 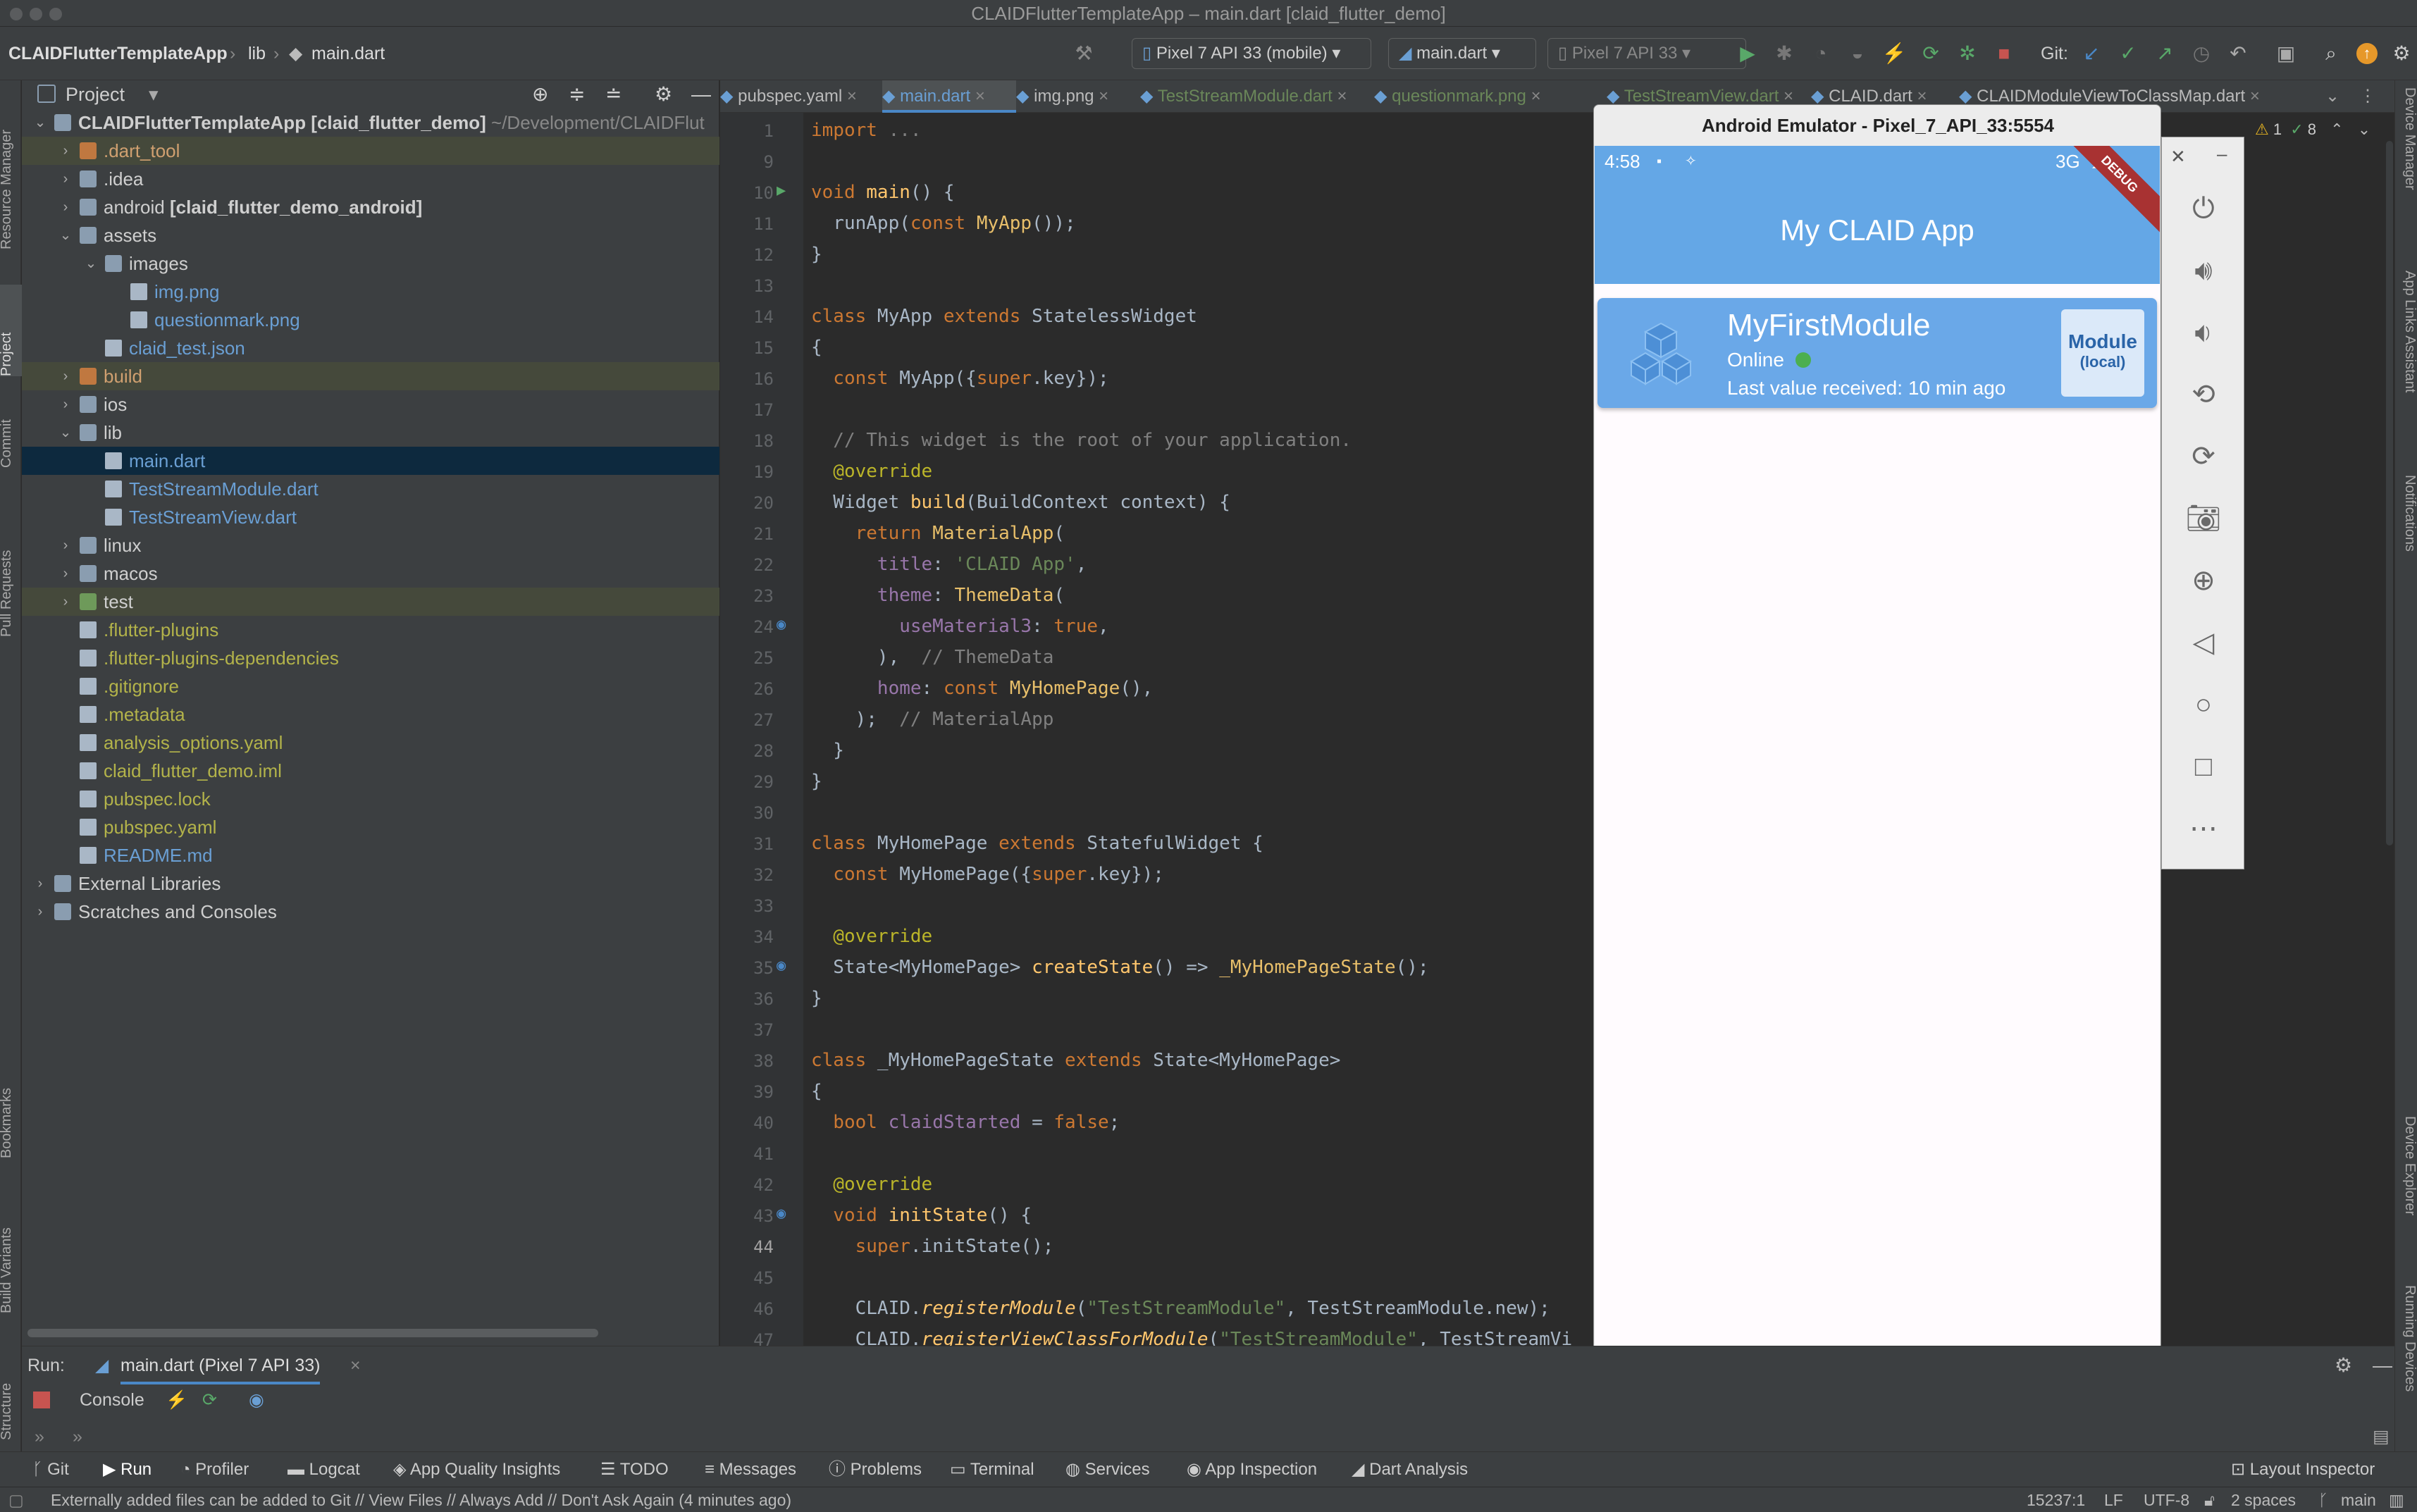 I want to click on git-branch: main, so click(x=2358, y=1499).